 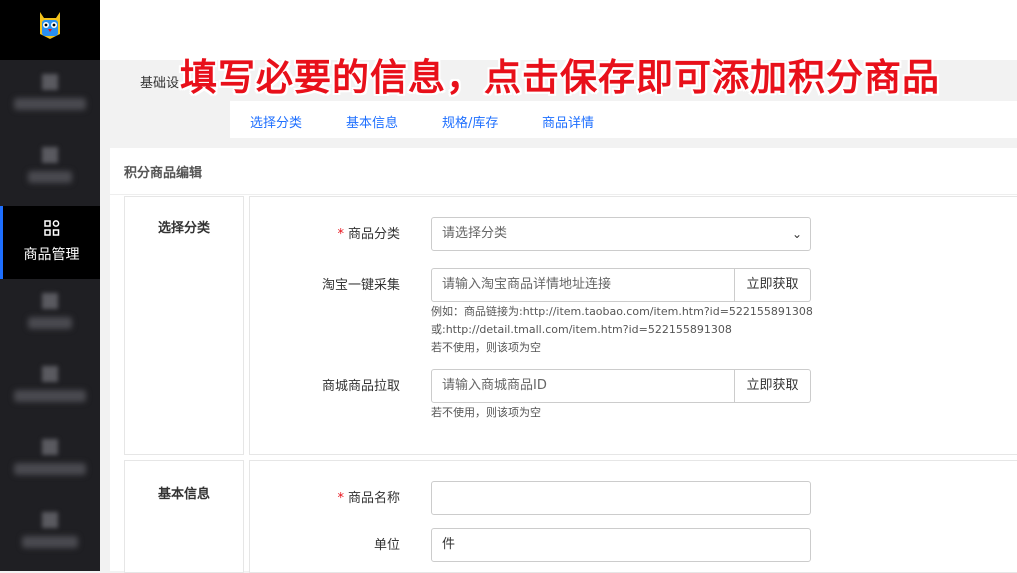 I want to click on owl-logo-icon, so click(x=50, y=25).